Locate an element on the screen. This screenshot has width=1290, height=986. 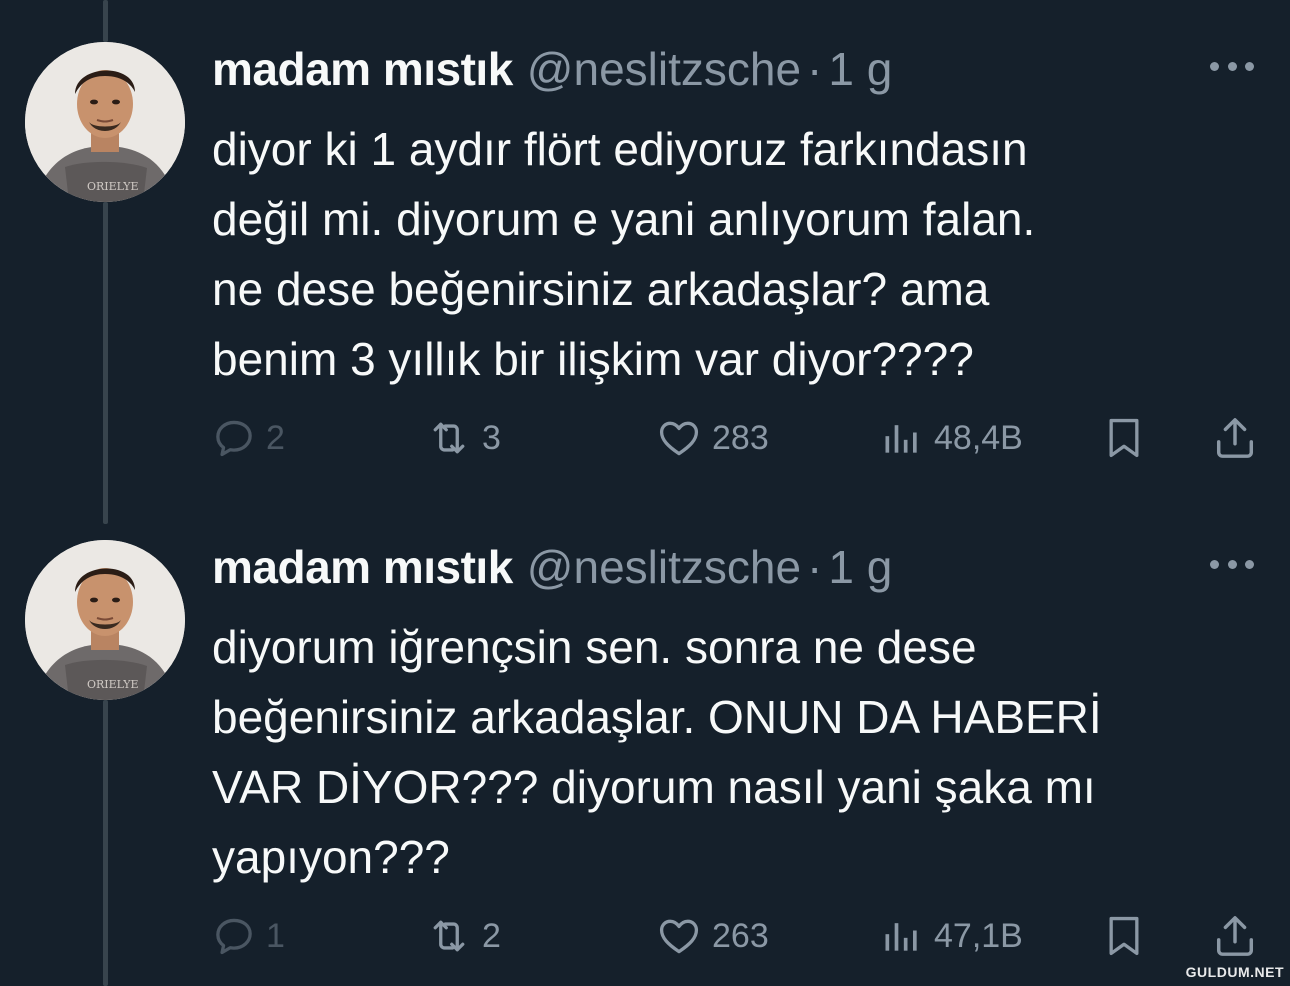
reply-button: 1 is located at coordinates (248, 936).